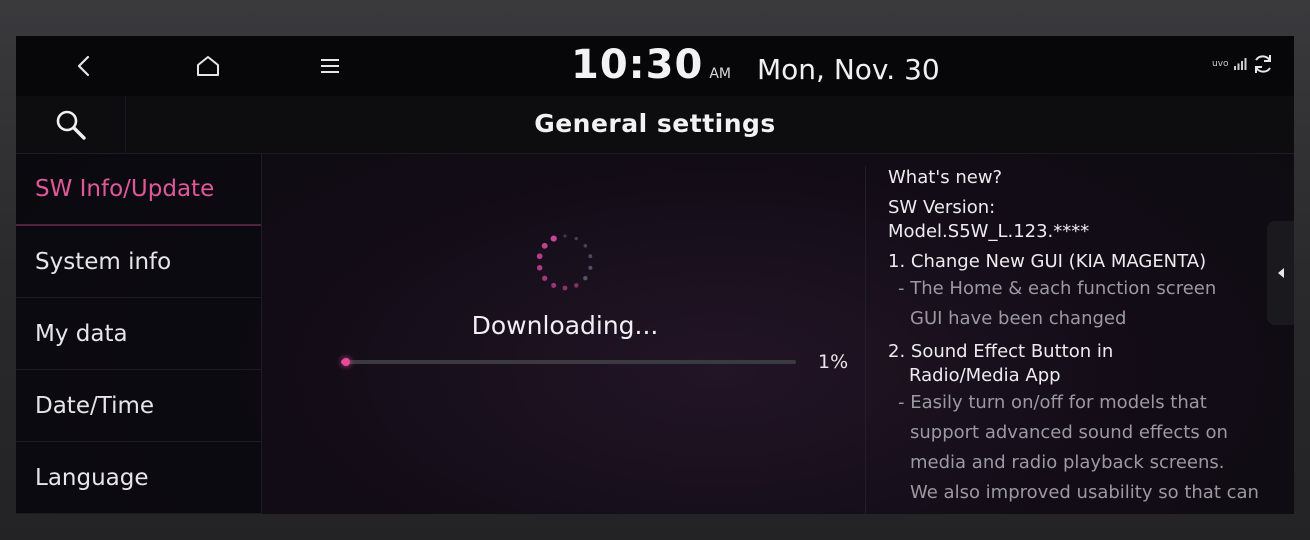 This screenshot has width=1310, height=540. I want to click on item2-title: 2. Sound Effect Button in, so click(1001, 351).